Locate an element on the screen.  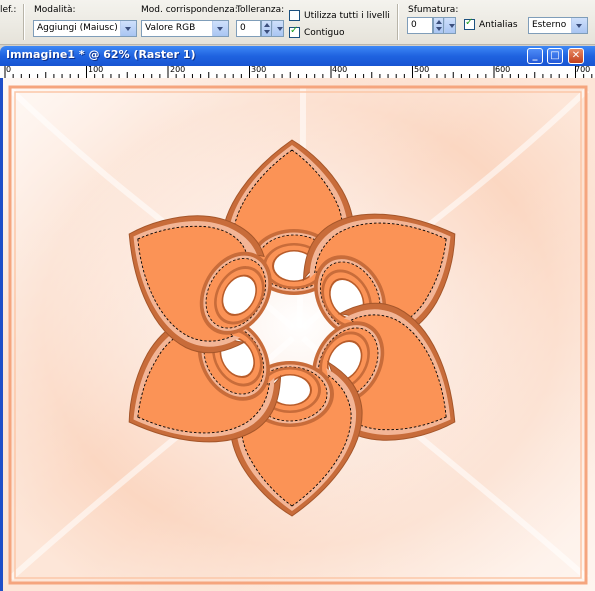
ruler-label: 300 is located at coordinates (259, 69).